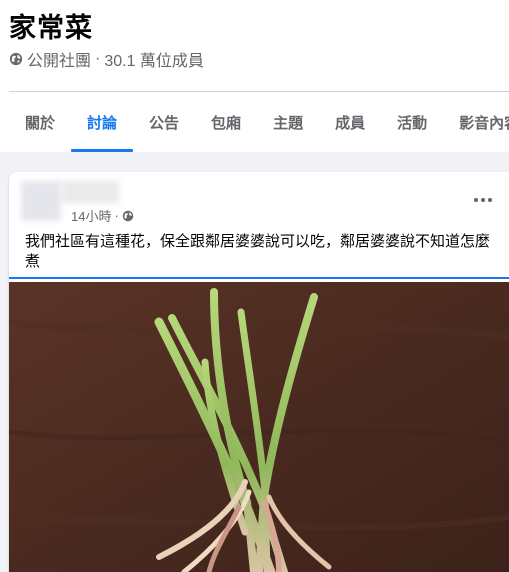  What do you see at coordinates (259, 278) in the screenshot?
I see `text-focus-underline` at bounding box center [259, 278].